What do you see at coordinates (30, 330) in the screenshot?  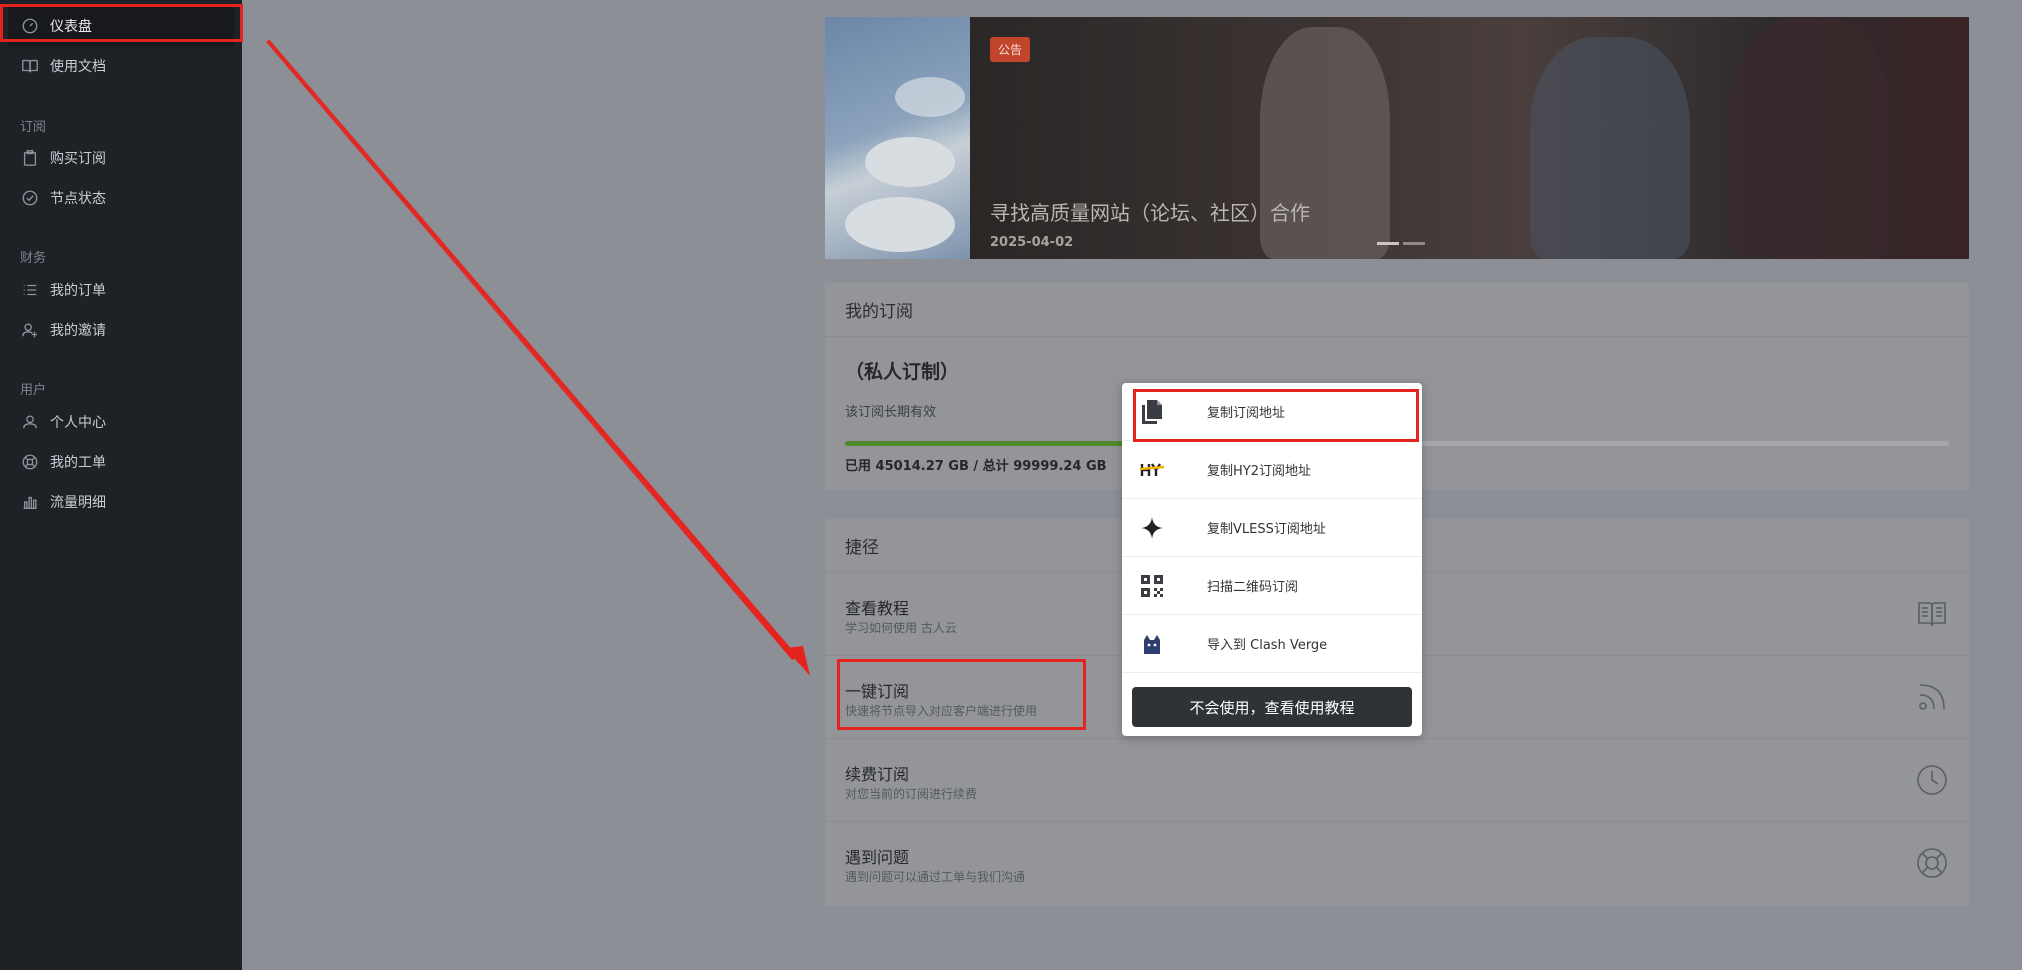 I see `user-invite-icon` at bounding box center [30, 330].